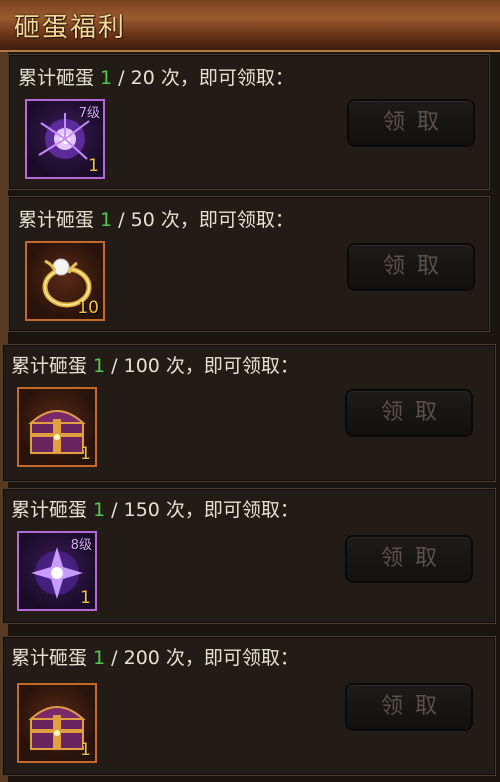 This screenshot has height=782, width=500. I want to click on reward-condition: 累计砸蛋 1 / 200 次，即可领取：, so click(155, 658).